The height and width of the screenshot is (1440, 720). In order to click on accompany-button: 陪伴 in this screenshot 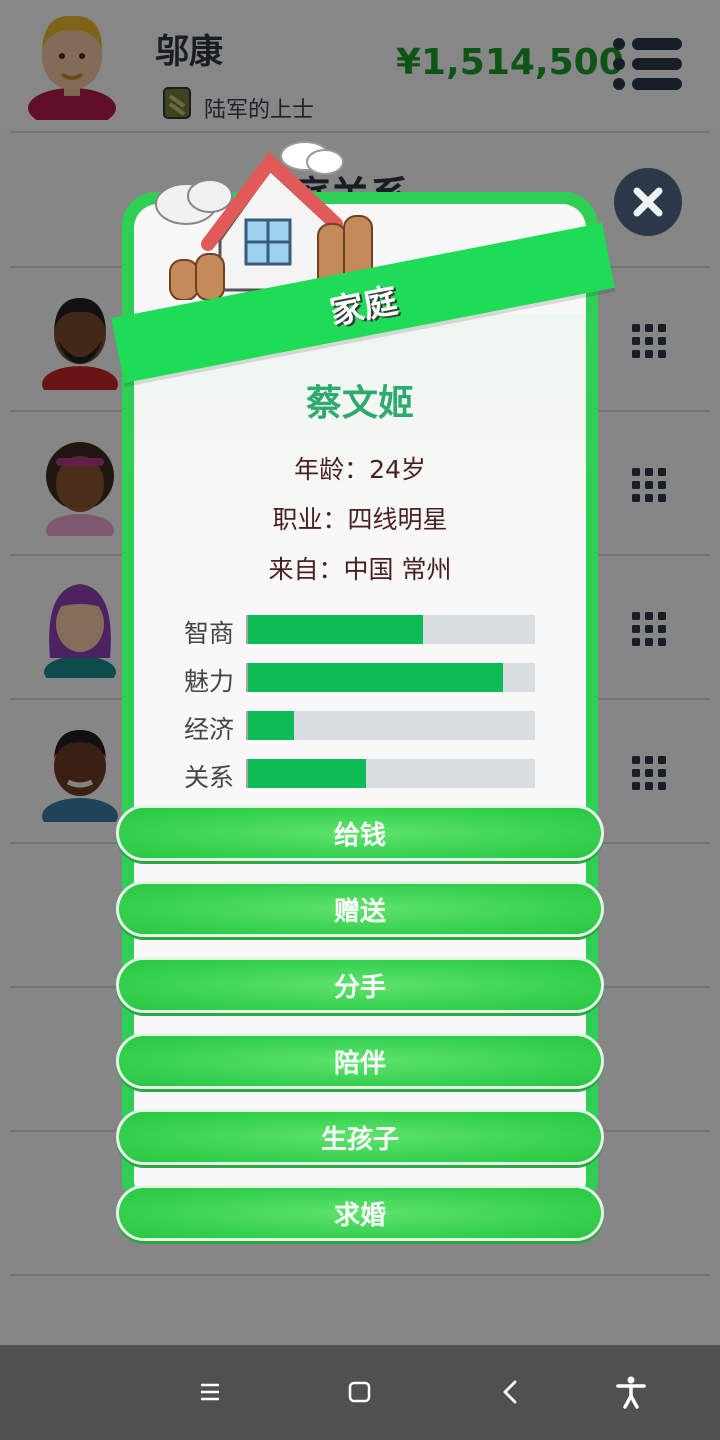, I will do `click(360, 1061)`.